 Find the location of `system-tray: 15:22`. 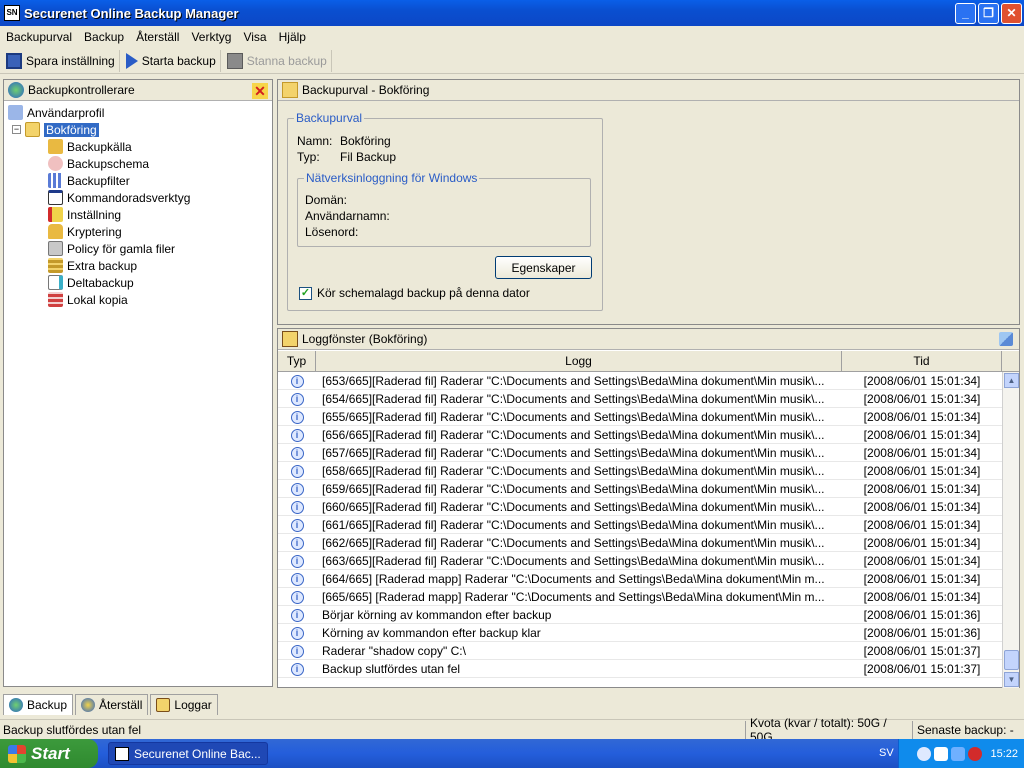

system-tray: 15:22 is located at coordinates (961, 753).